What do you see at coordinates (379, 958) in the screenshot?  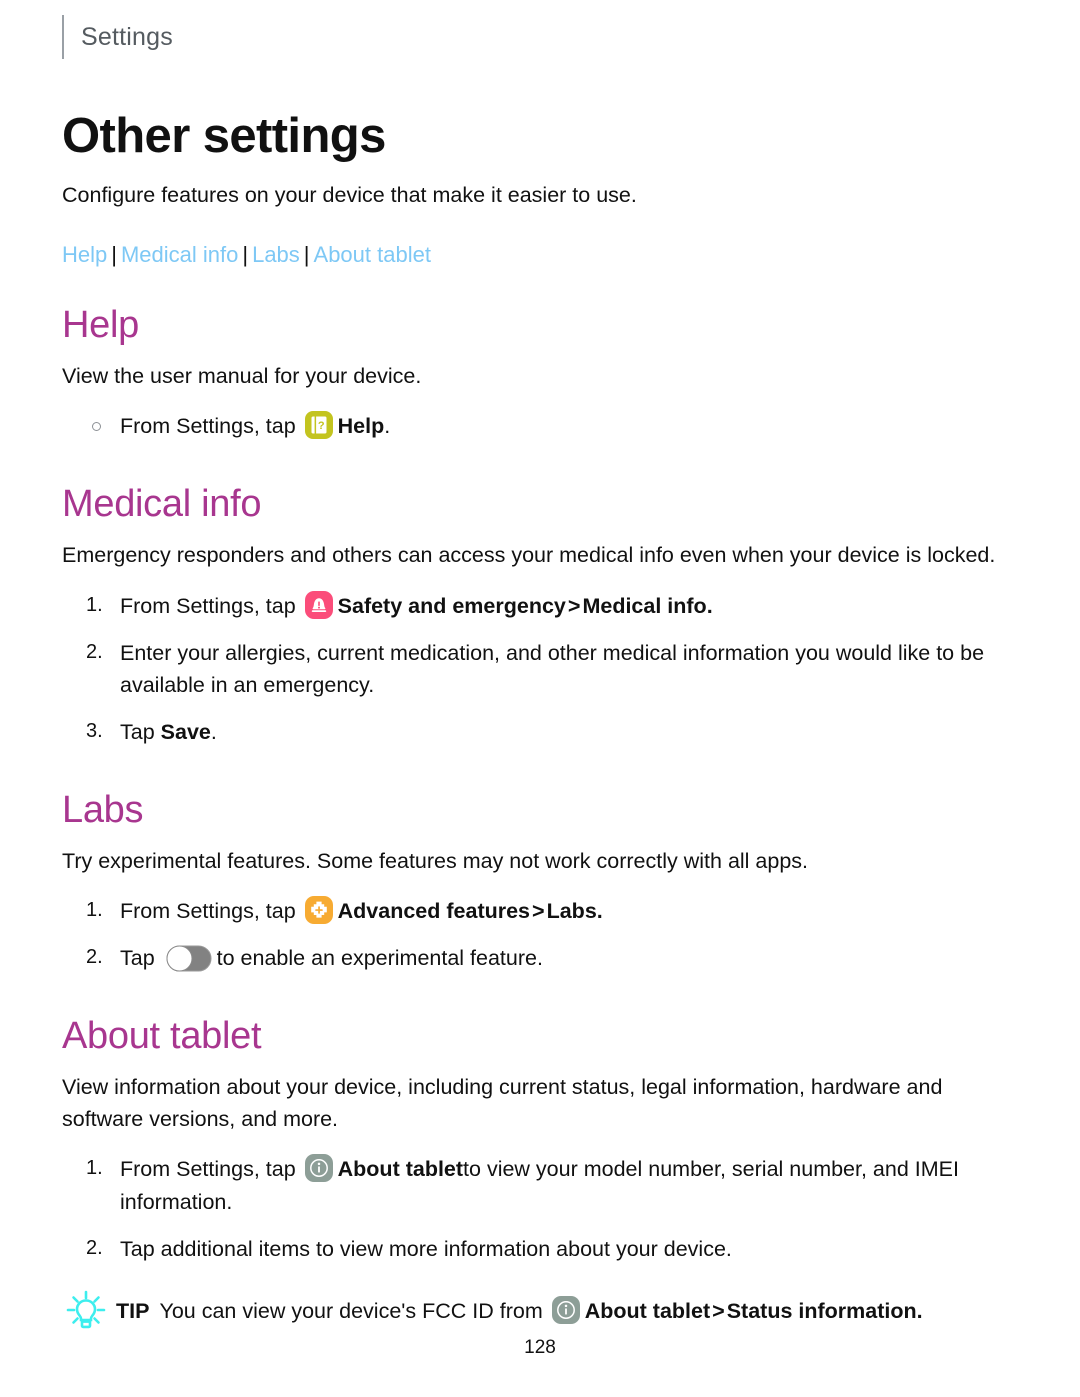 I see `step-text-tail: to enable an experimental feature.` at bounding box center [379, 958].